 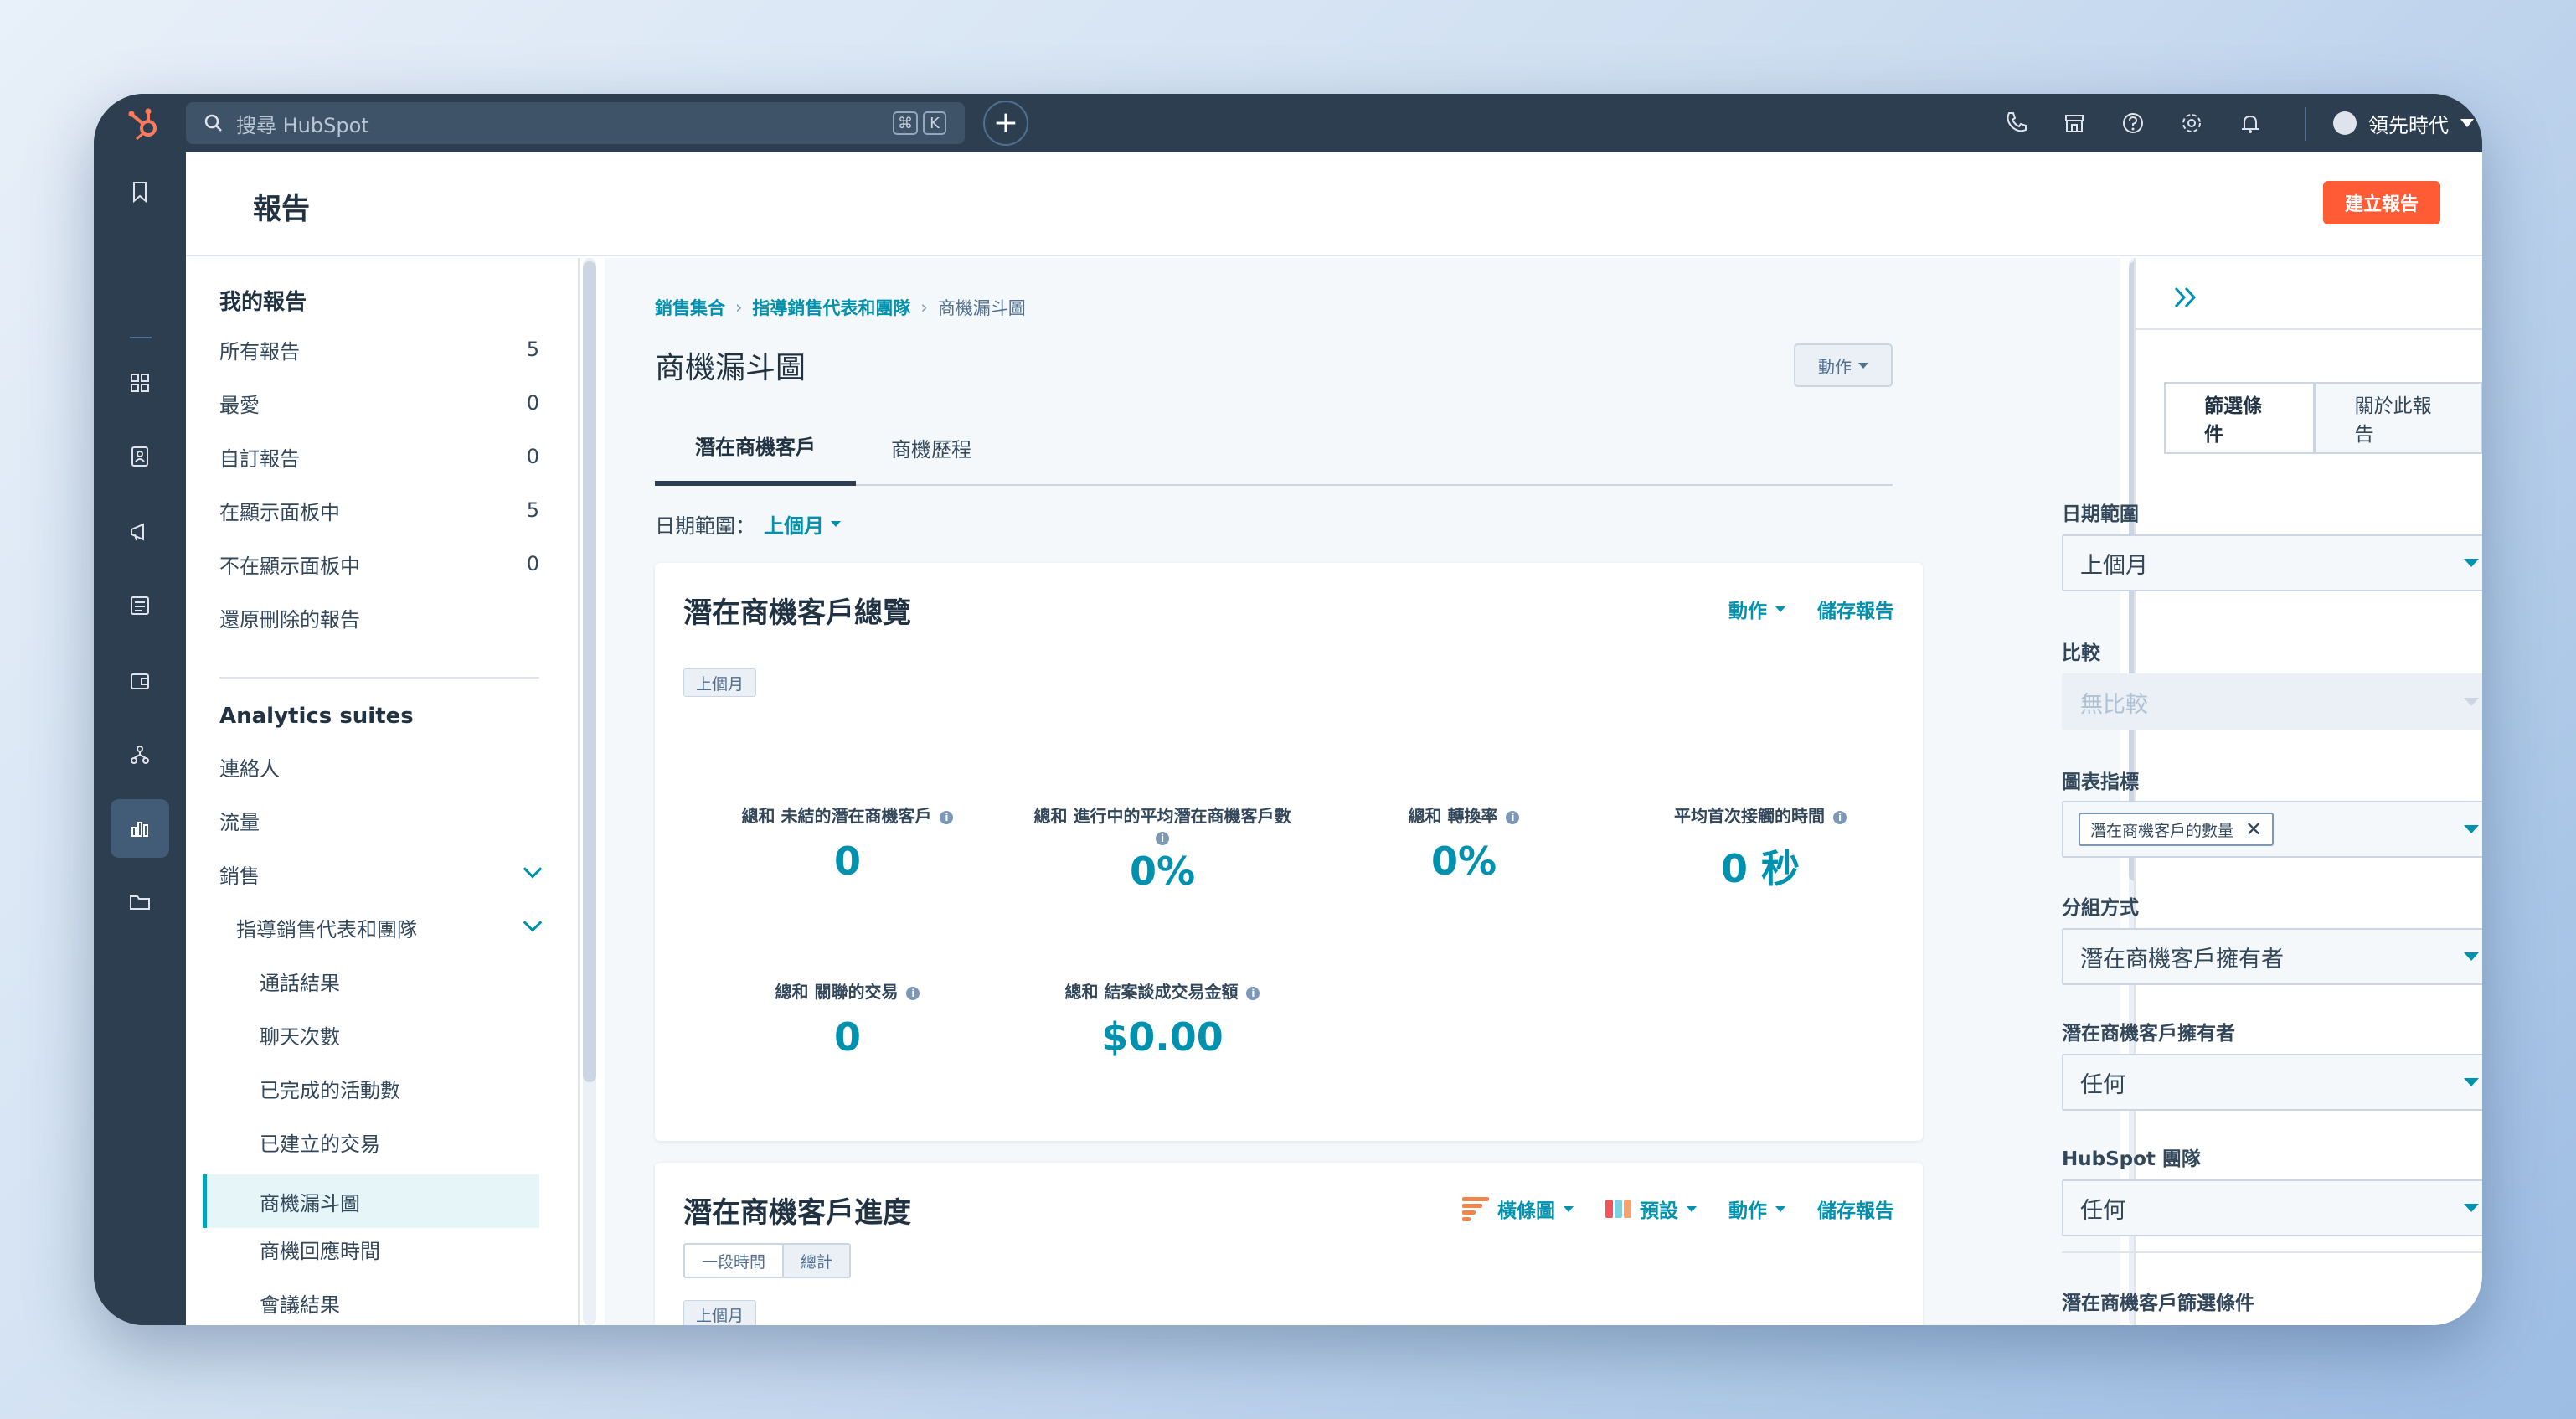 What do you see at coordinates (399, 1034) in the screenshot?
I see `sidebar-item-chats: 聊天次數` at bounding box center [399, 1034].